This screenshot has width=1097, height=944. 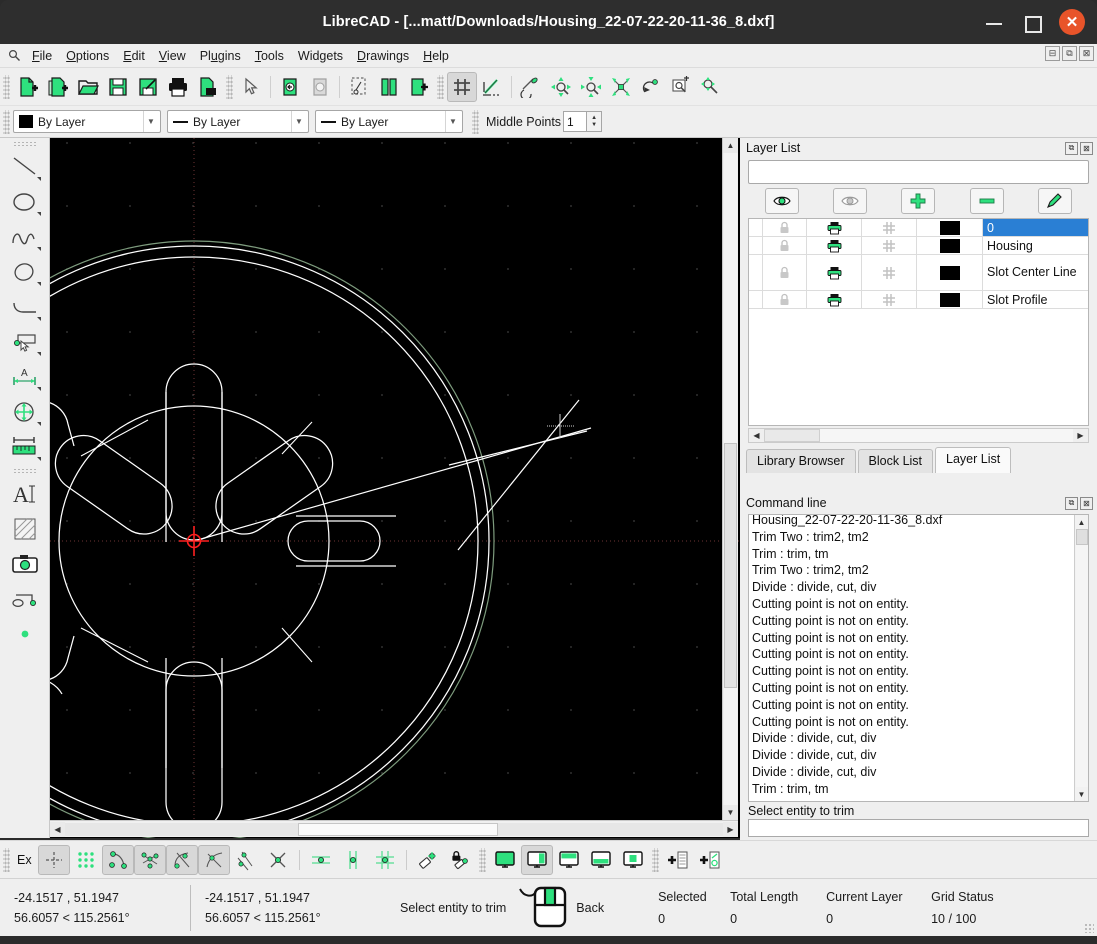 What do you see at coordinates (655, 859) in the screenshot?
I see `entity-toolbar-grip` at bounding box center [655, 859].